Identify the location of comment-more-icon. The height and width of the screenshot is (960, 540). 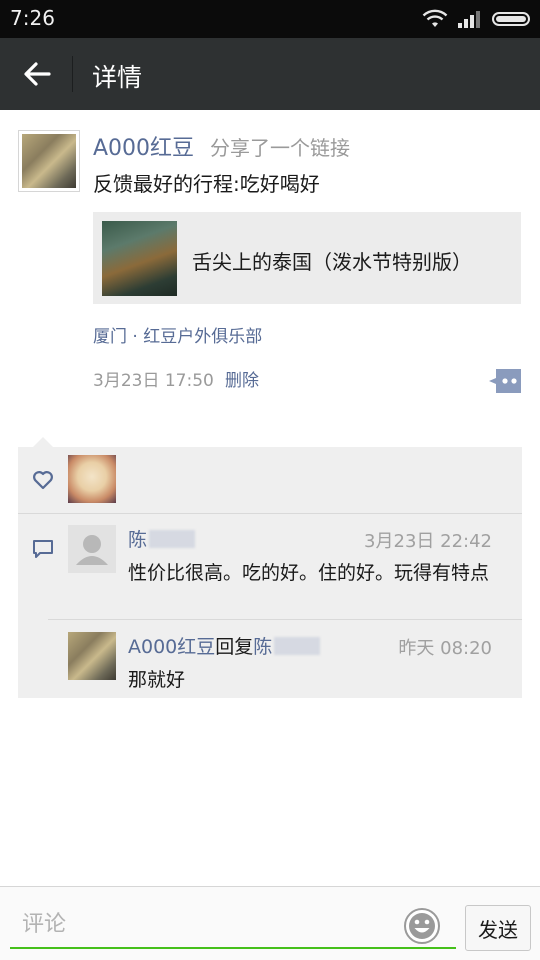
(505, 381).